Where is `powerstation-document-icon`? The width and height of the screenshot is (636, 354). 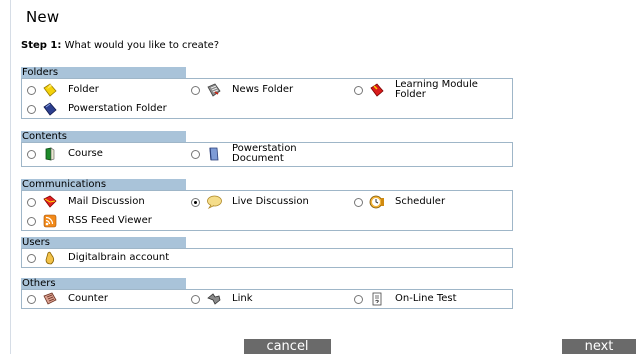 powerstation-document-icon is located at coordinates (214, 154).